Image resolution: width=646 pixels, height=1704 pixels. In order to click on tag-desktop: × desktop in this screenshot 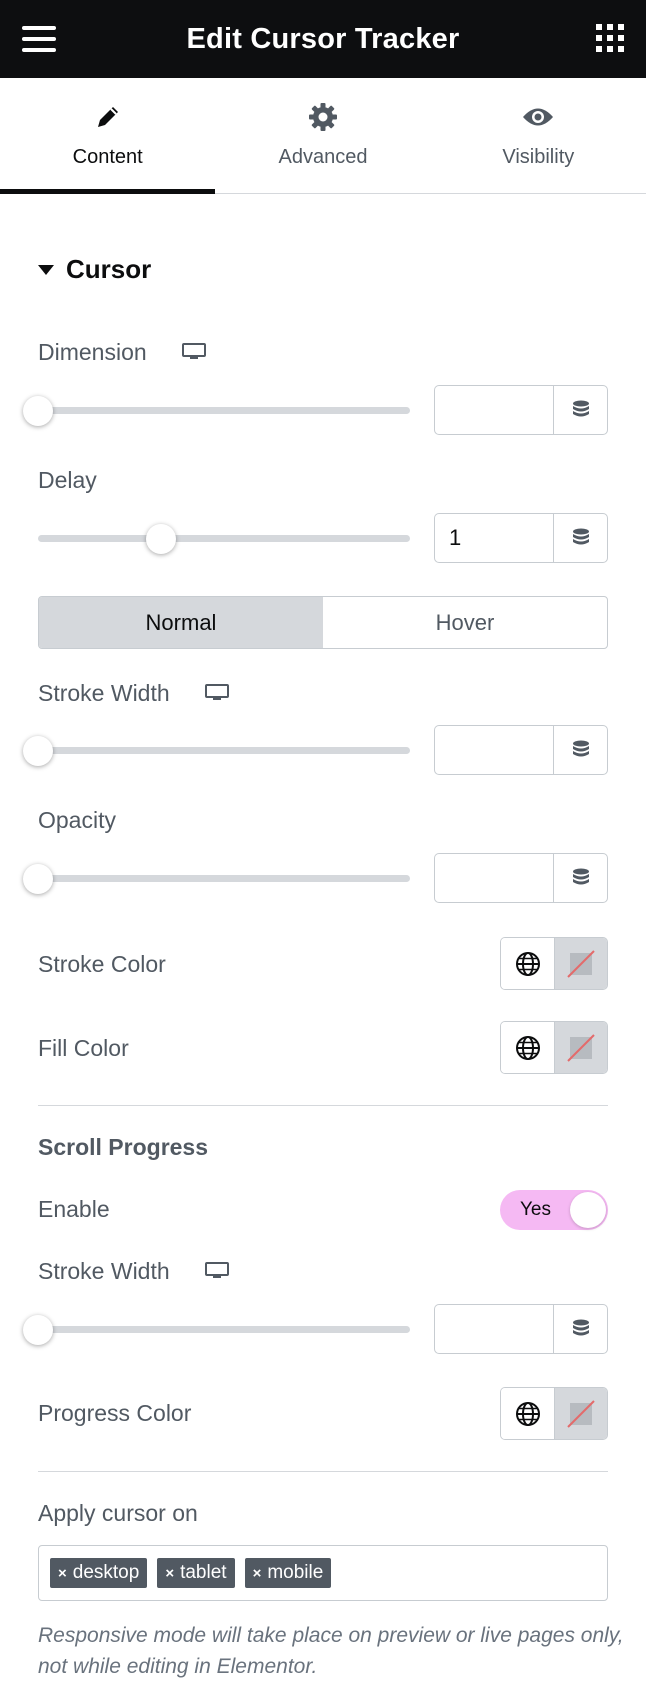, I will do `click(99, 1573)`.